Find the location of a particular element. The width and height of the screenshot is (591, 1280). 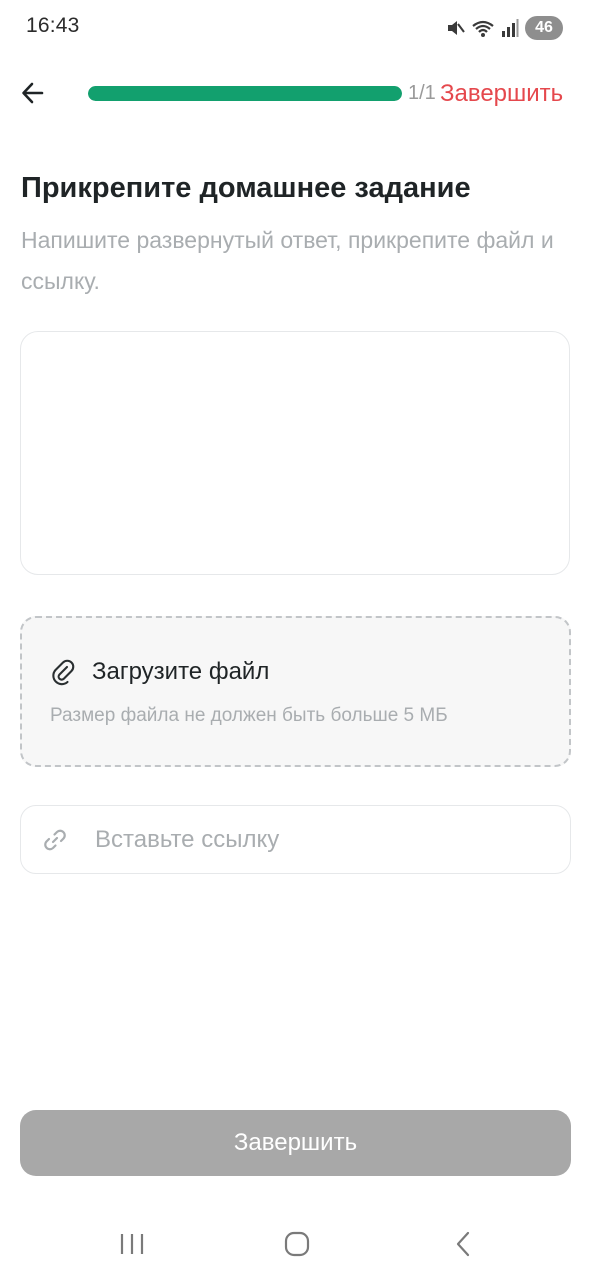

status-icons: 46 is located at coordinates (504, 28).